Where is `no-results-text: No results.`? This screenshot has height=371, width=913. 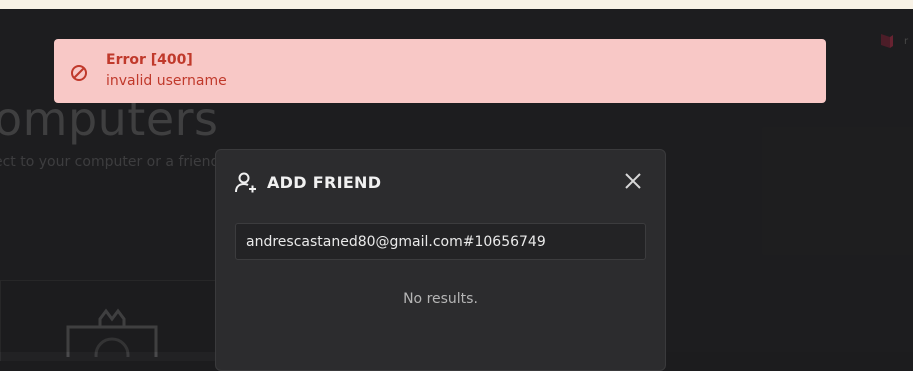 no-results-text: No results. is located at coordinates (440, 299).